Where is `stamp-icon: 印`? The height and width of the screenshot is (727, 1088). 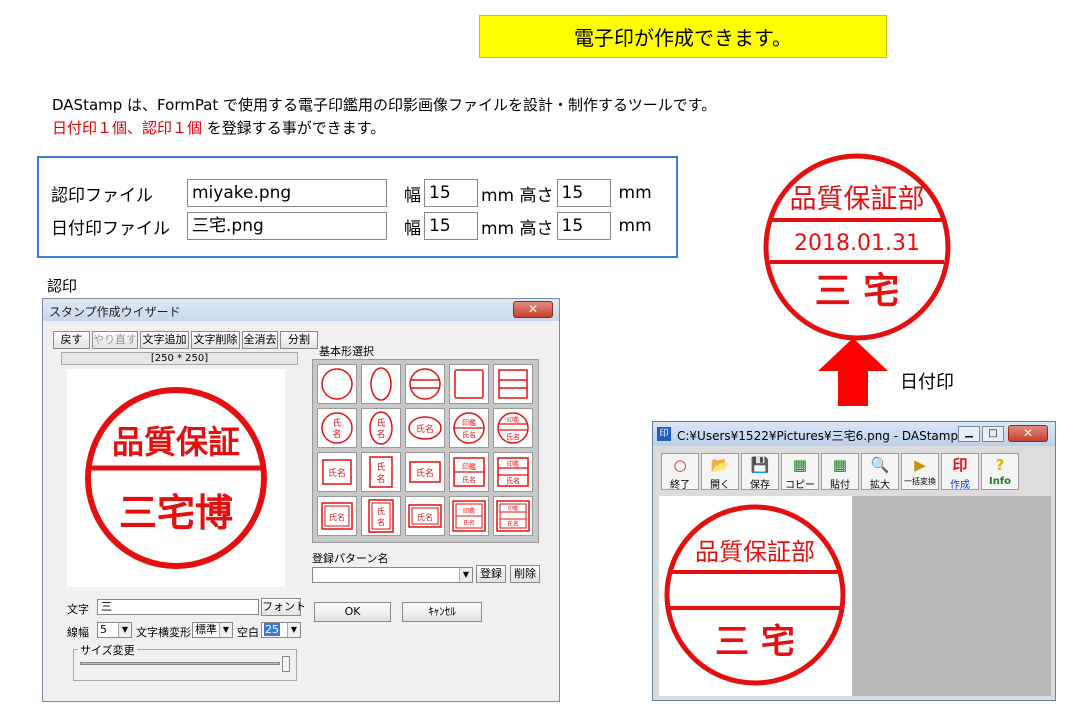
stamp-icon: 印 is located at coordinates (960, 465).